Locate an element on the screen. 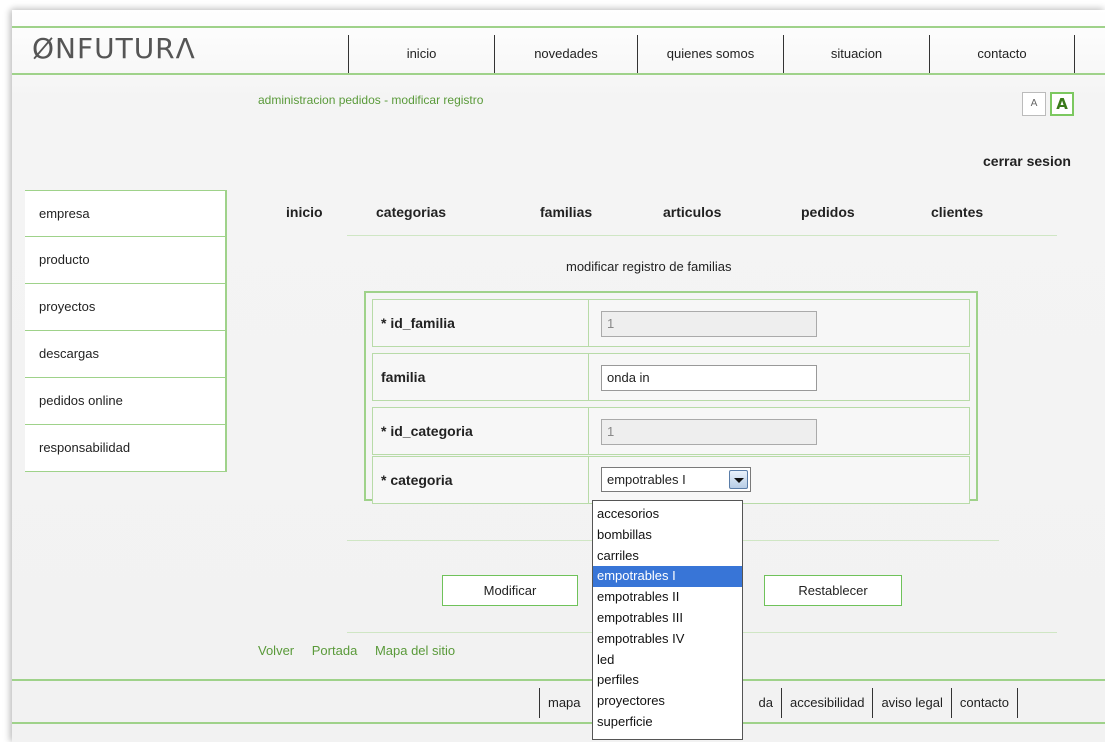 The width and height of the screenshot is (1105, 742). footer-nav-contacto: contacto is located at coordinates (984, 703).